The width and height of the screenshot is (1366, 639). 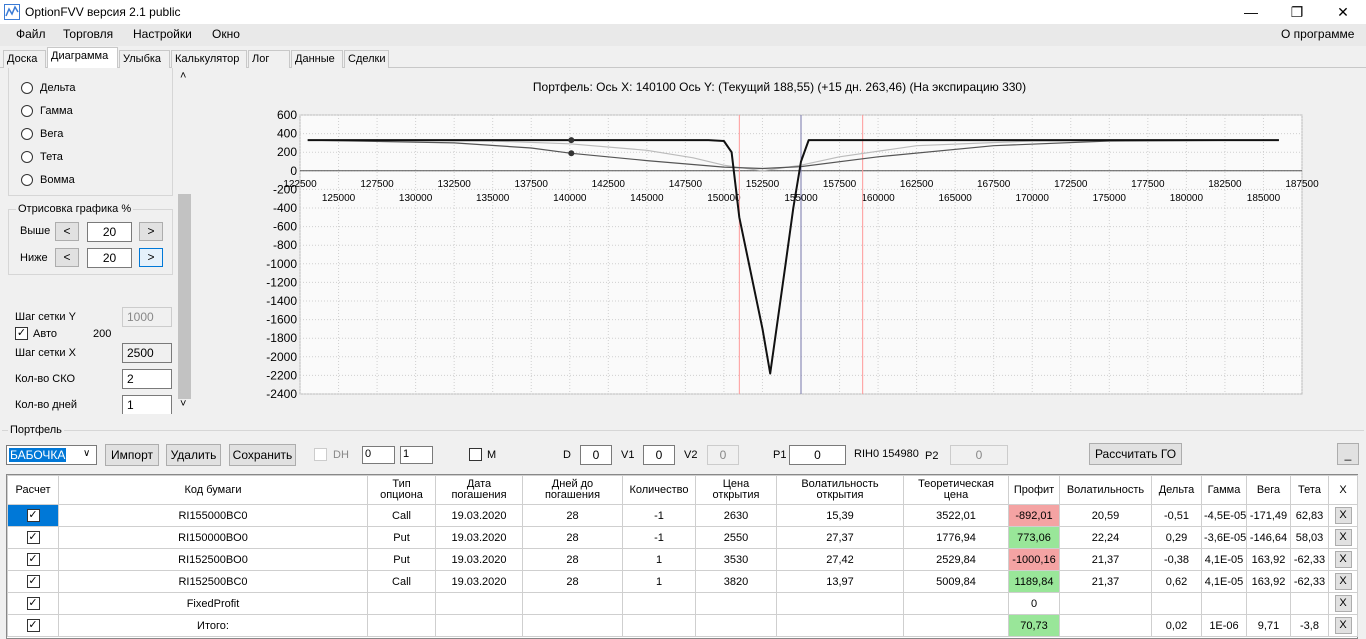 What do you see at coordinates (213, 559) in the screenshot?
I see `cell-code: RI152500BO0` at bounding box center [213, 559].